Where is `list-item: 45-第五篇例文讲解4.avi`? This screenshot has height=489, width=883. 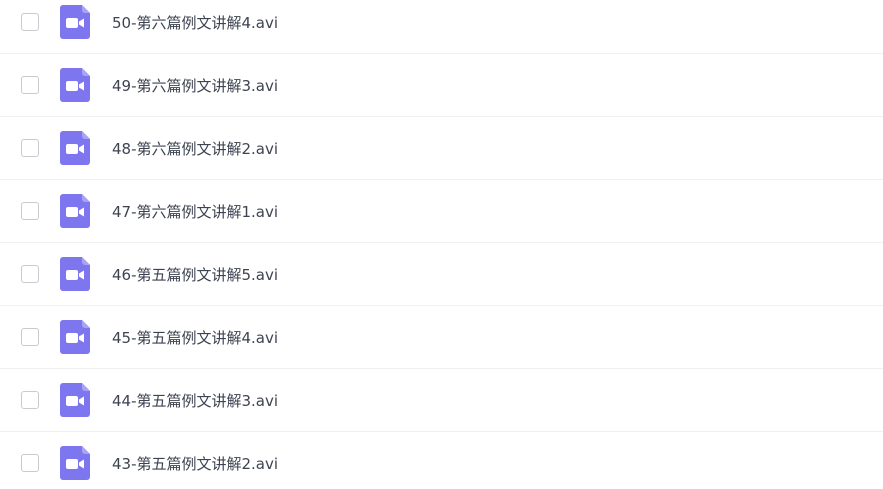 list-item: 45-第五篇例文讲解4.avi is located at coordinates (441, 337).